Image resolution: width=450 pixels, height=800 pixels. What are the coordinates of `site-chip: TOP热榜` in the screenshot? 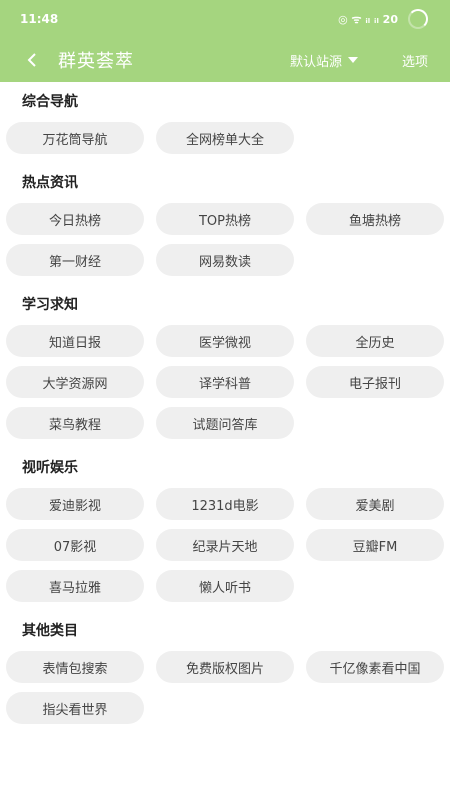 It's located at (225, 219).